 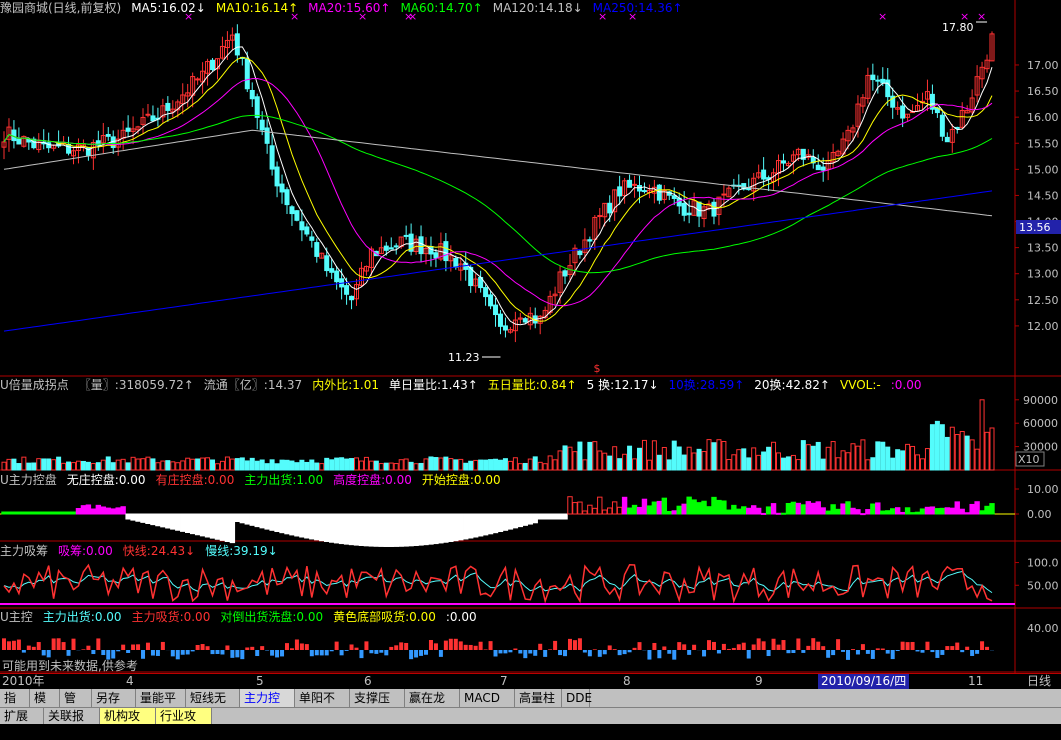 I want to click on future-data-note: 可能用到未来数据,供参考, so click(x=70, y=665).